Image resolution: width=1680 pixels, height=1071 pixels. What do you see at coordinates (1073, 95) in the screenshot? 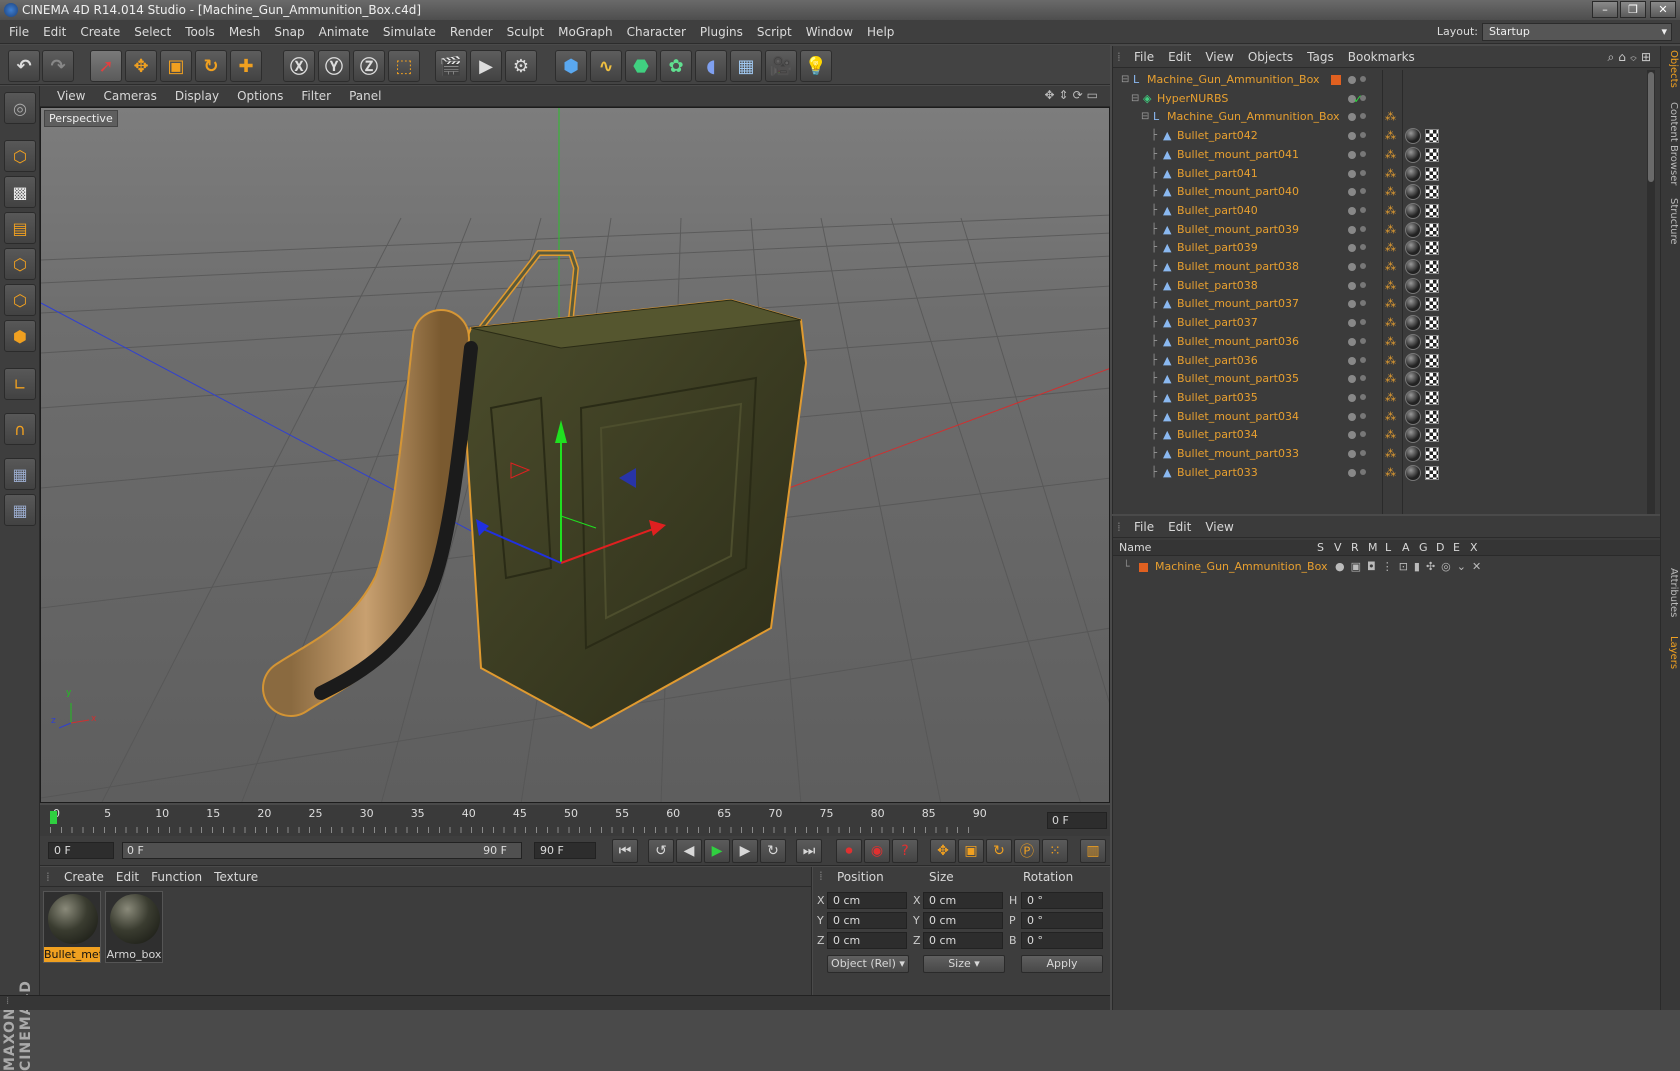
I see `viewport-nav-icons: ✥⇕⟳▭` at bounding box center [1073, 95].